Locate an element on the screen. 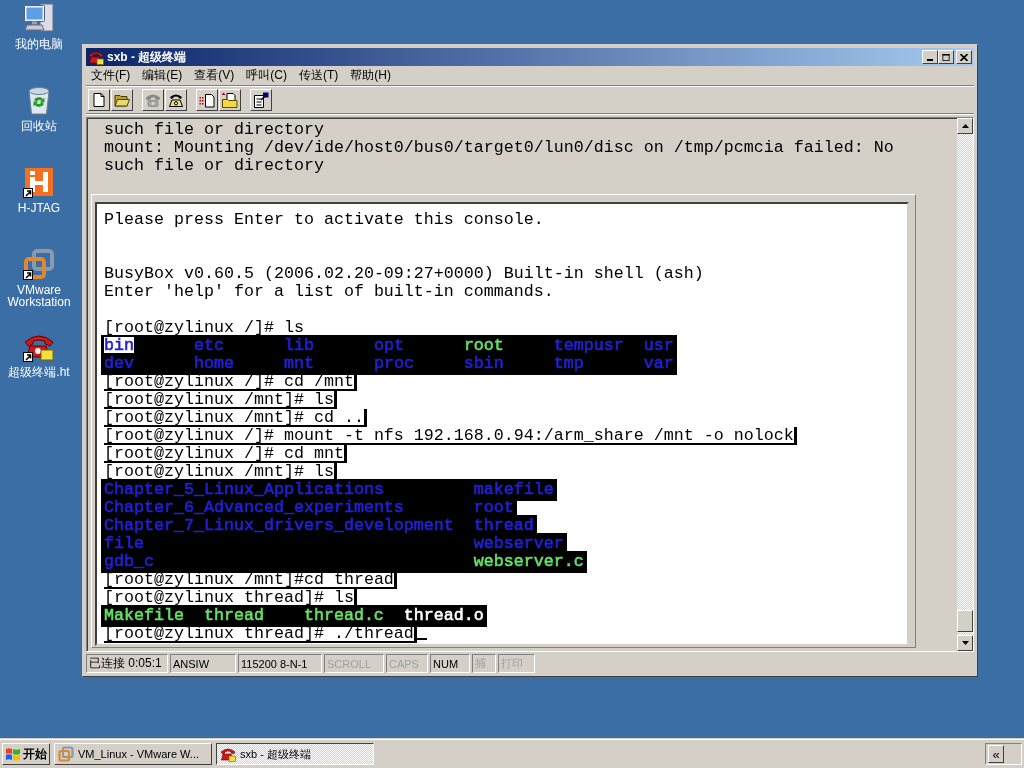  desktop-icon-label: H-JTAG is located at coordinates (39, 208).